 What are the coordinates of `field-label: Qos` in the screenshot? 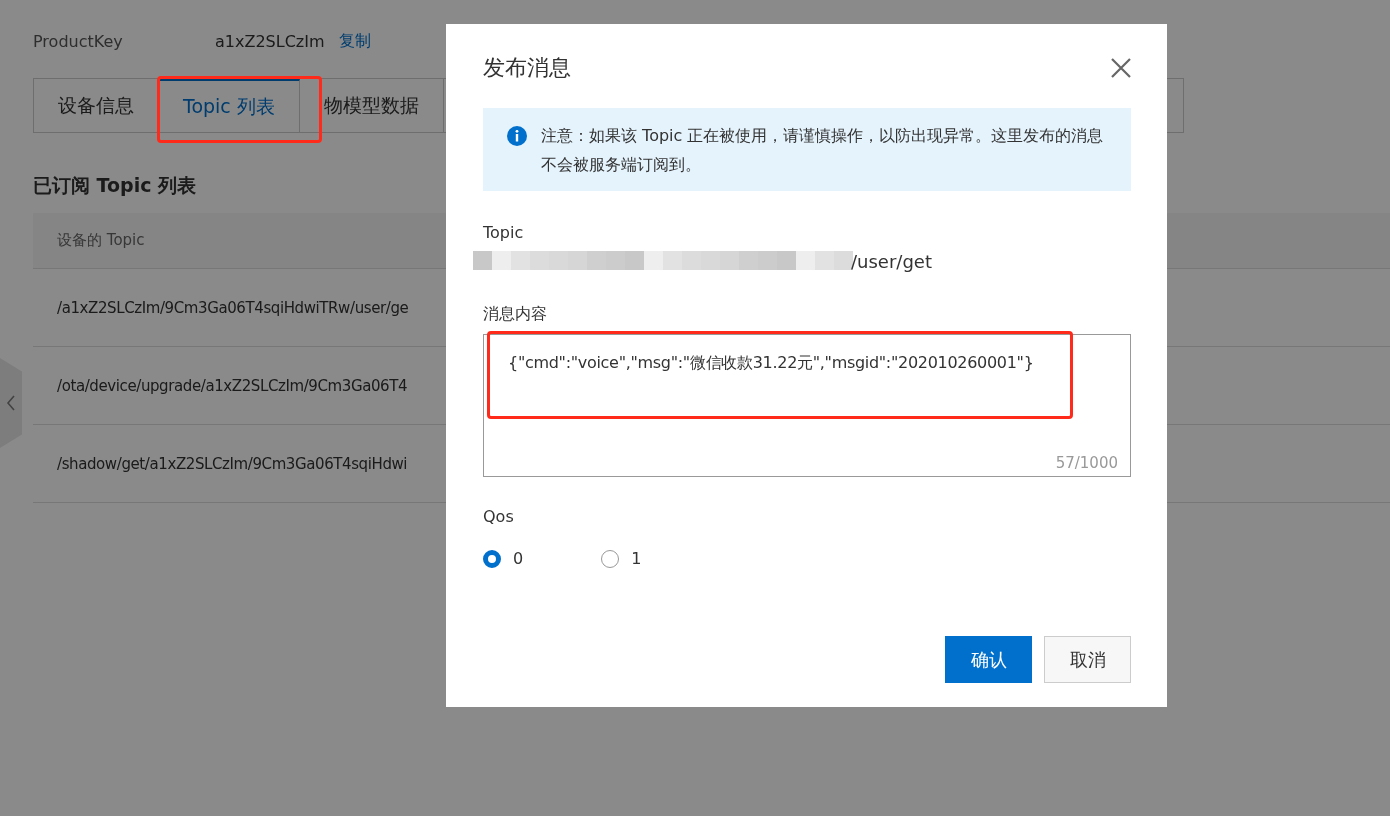 It's located at (499, 517).